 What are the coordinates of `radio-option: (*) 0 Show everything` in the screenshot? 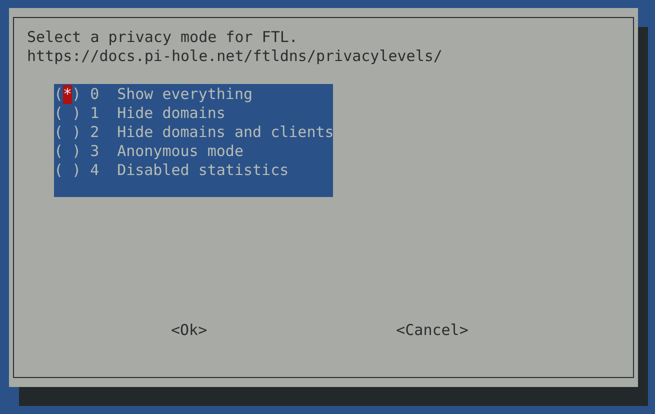 It's located at (153, 94).